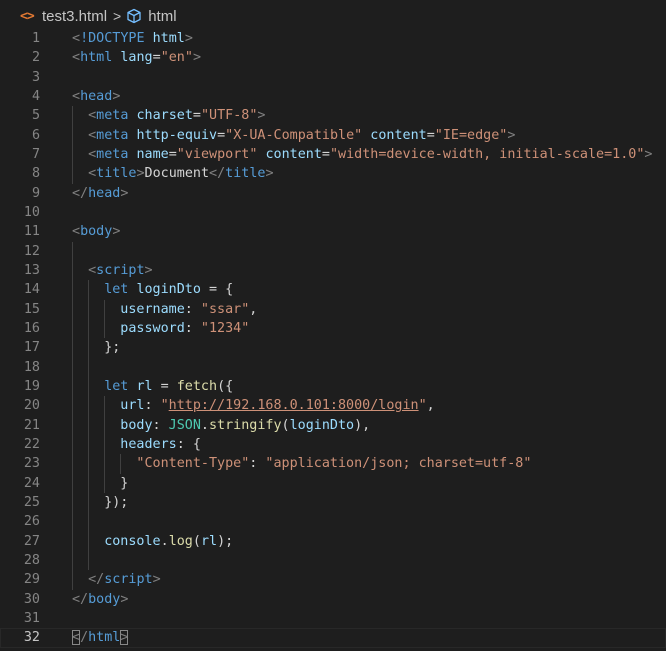 The height and width of the screenshot is (651, 666). What do you see at coordinates (35, 38) in the screenshot?
I see `line-number: 1` at bounding box center [35, 38].